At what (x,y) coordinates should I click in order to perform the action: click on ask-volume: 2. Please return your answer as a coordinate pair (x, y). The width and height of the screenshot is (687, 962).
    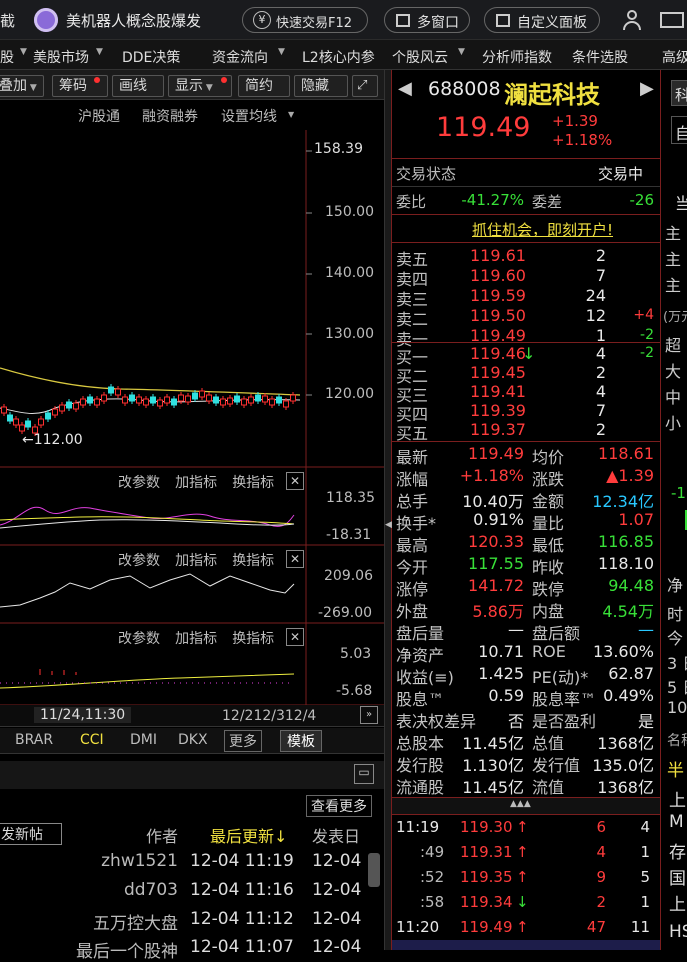
    Looking at the image, I should click on (600, 255).